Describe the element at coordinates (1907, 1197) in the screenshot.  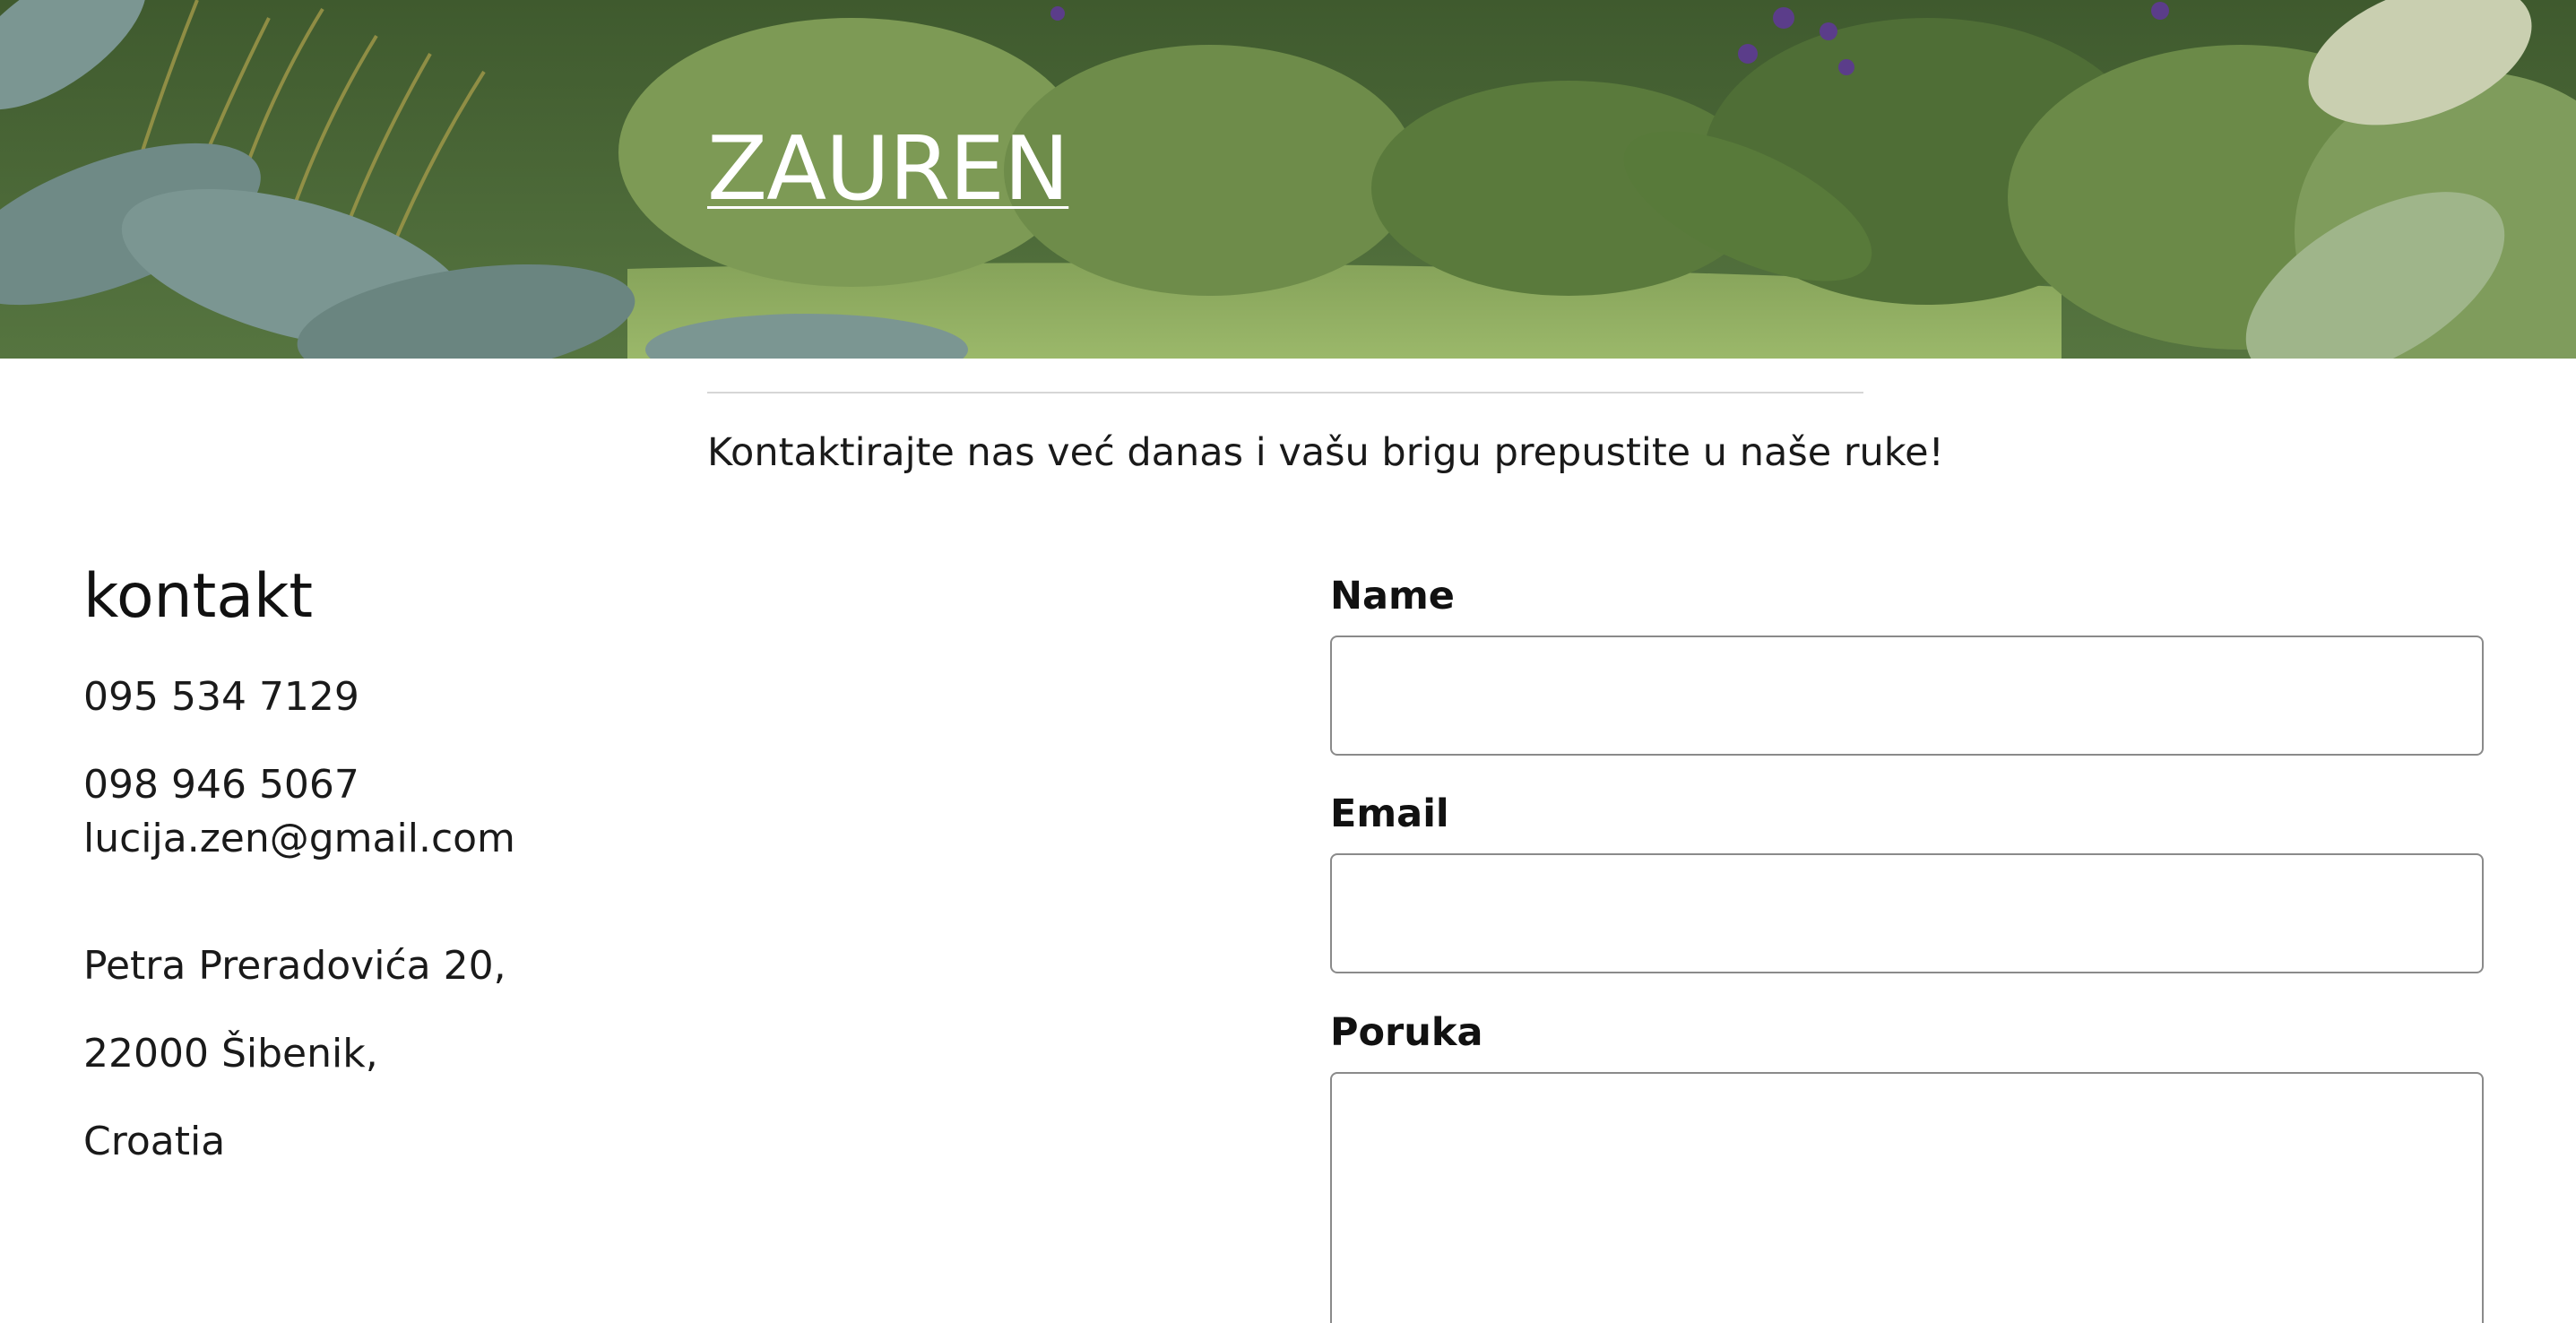
I see `message-textarea` at that location.